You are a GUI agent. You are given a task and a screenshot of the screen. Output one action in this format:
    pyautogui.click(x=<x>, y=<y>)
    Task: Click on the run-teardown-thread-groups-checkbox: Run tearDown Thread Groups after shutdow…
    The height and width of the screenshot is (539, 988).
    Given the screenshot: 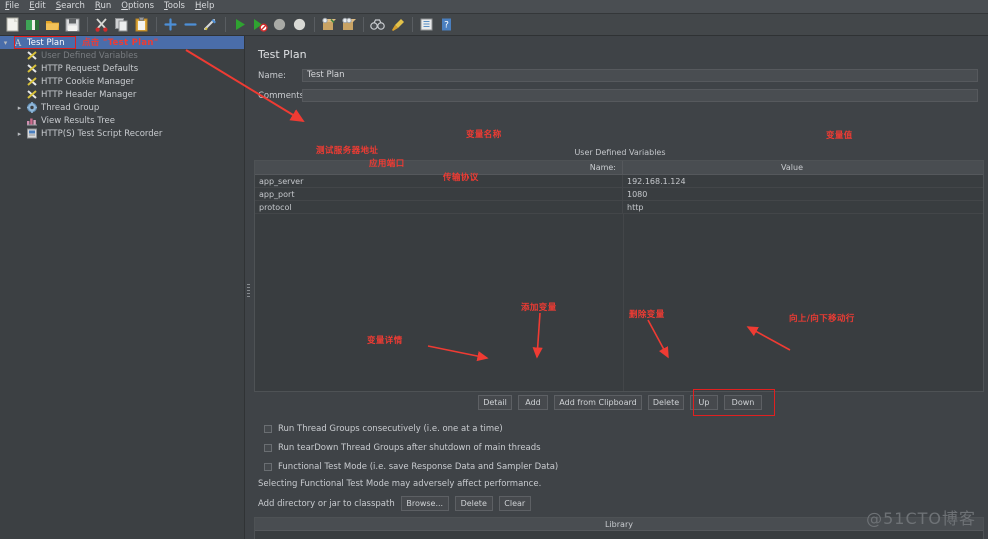 What is the action you would take?
    pyautogui.click(x=402, y=448)
    